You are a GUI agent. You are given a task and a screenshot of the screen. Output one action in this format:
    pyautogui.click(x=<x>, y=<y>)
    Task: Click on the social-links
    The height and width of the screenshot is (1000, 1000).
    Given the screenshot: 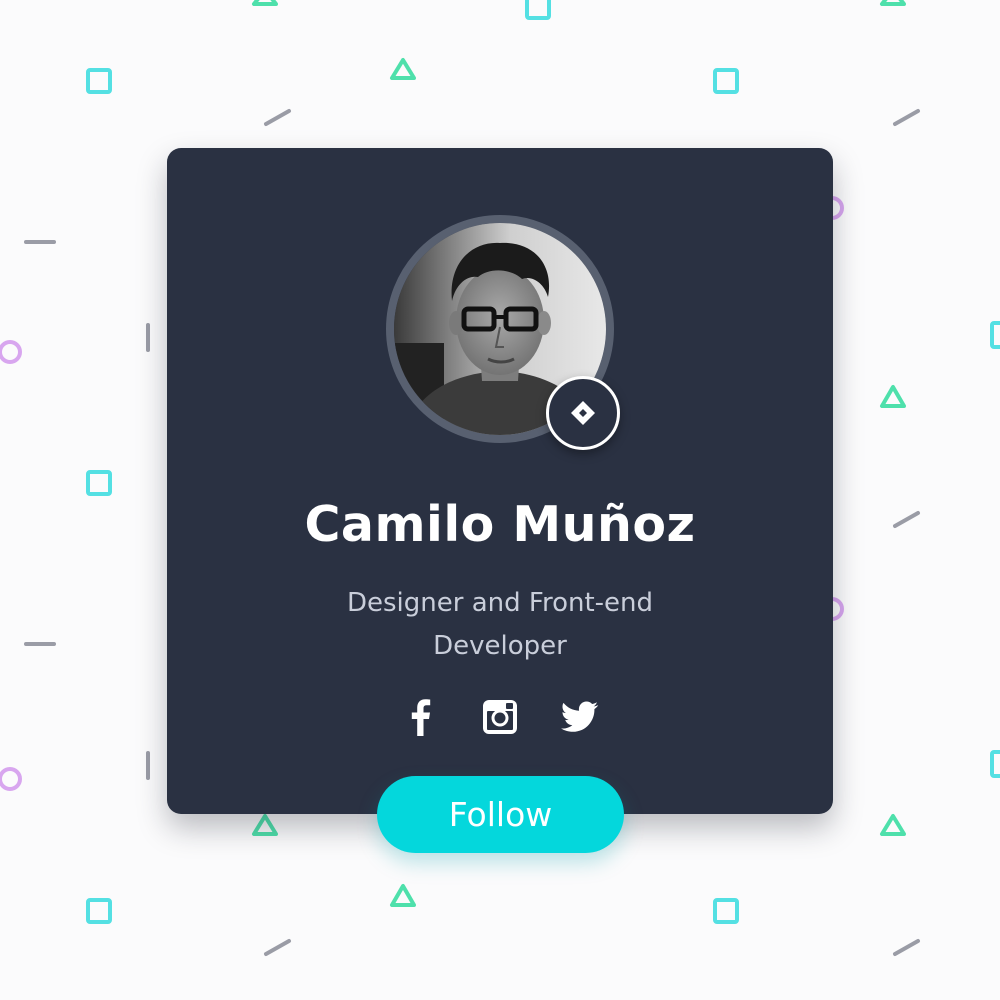 What is the action you would take?
    pyautogui.click(x=500, y=717)
    